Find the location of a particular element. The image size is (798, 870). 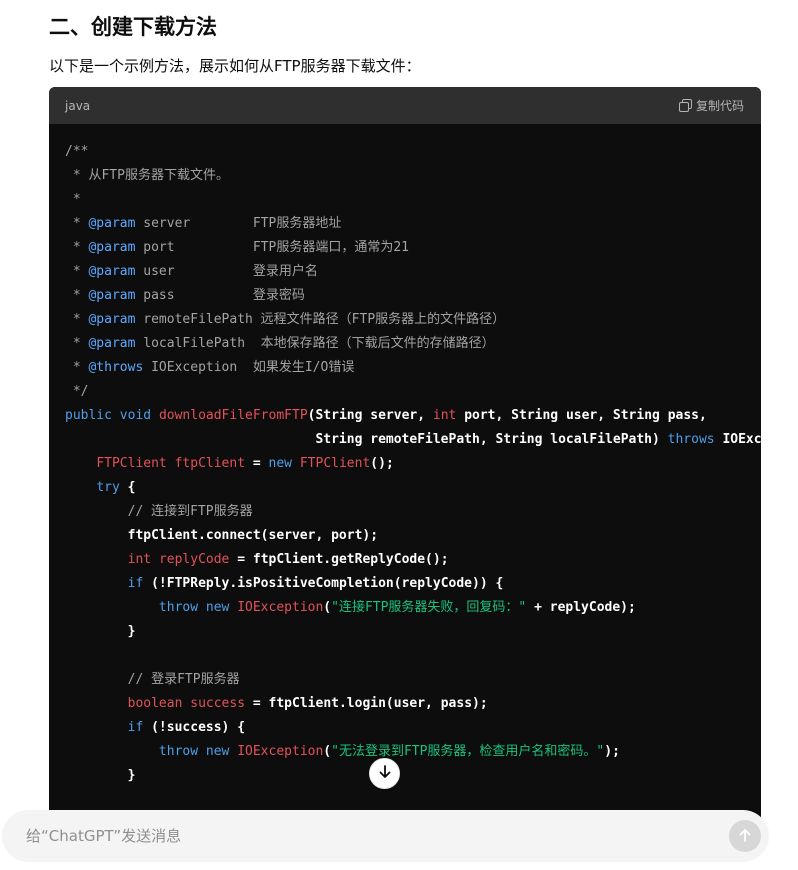

code-line: * @param pass 登录密码 is located at coordinates (413, 296).